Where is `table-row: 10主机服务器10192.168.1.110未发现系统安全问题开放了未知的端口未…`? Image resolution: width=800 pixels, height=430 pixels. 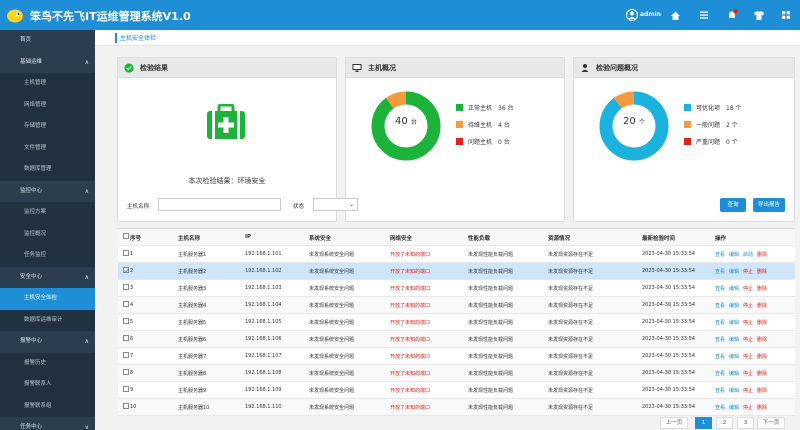
table-row: 10主机服务器10192.168.1.110未发现系统安全问题开放了未知的端口未… is located at coordinates (456, 407).